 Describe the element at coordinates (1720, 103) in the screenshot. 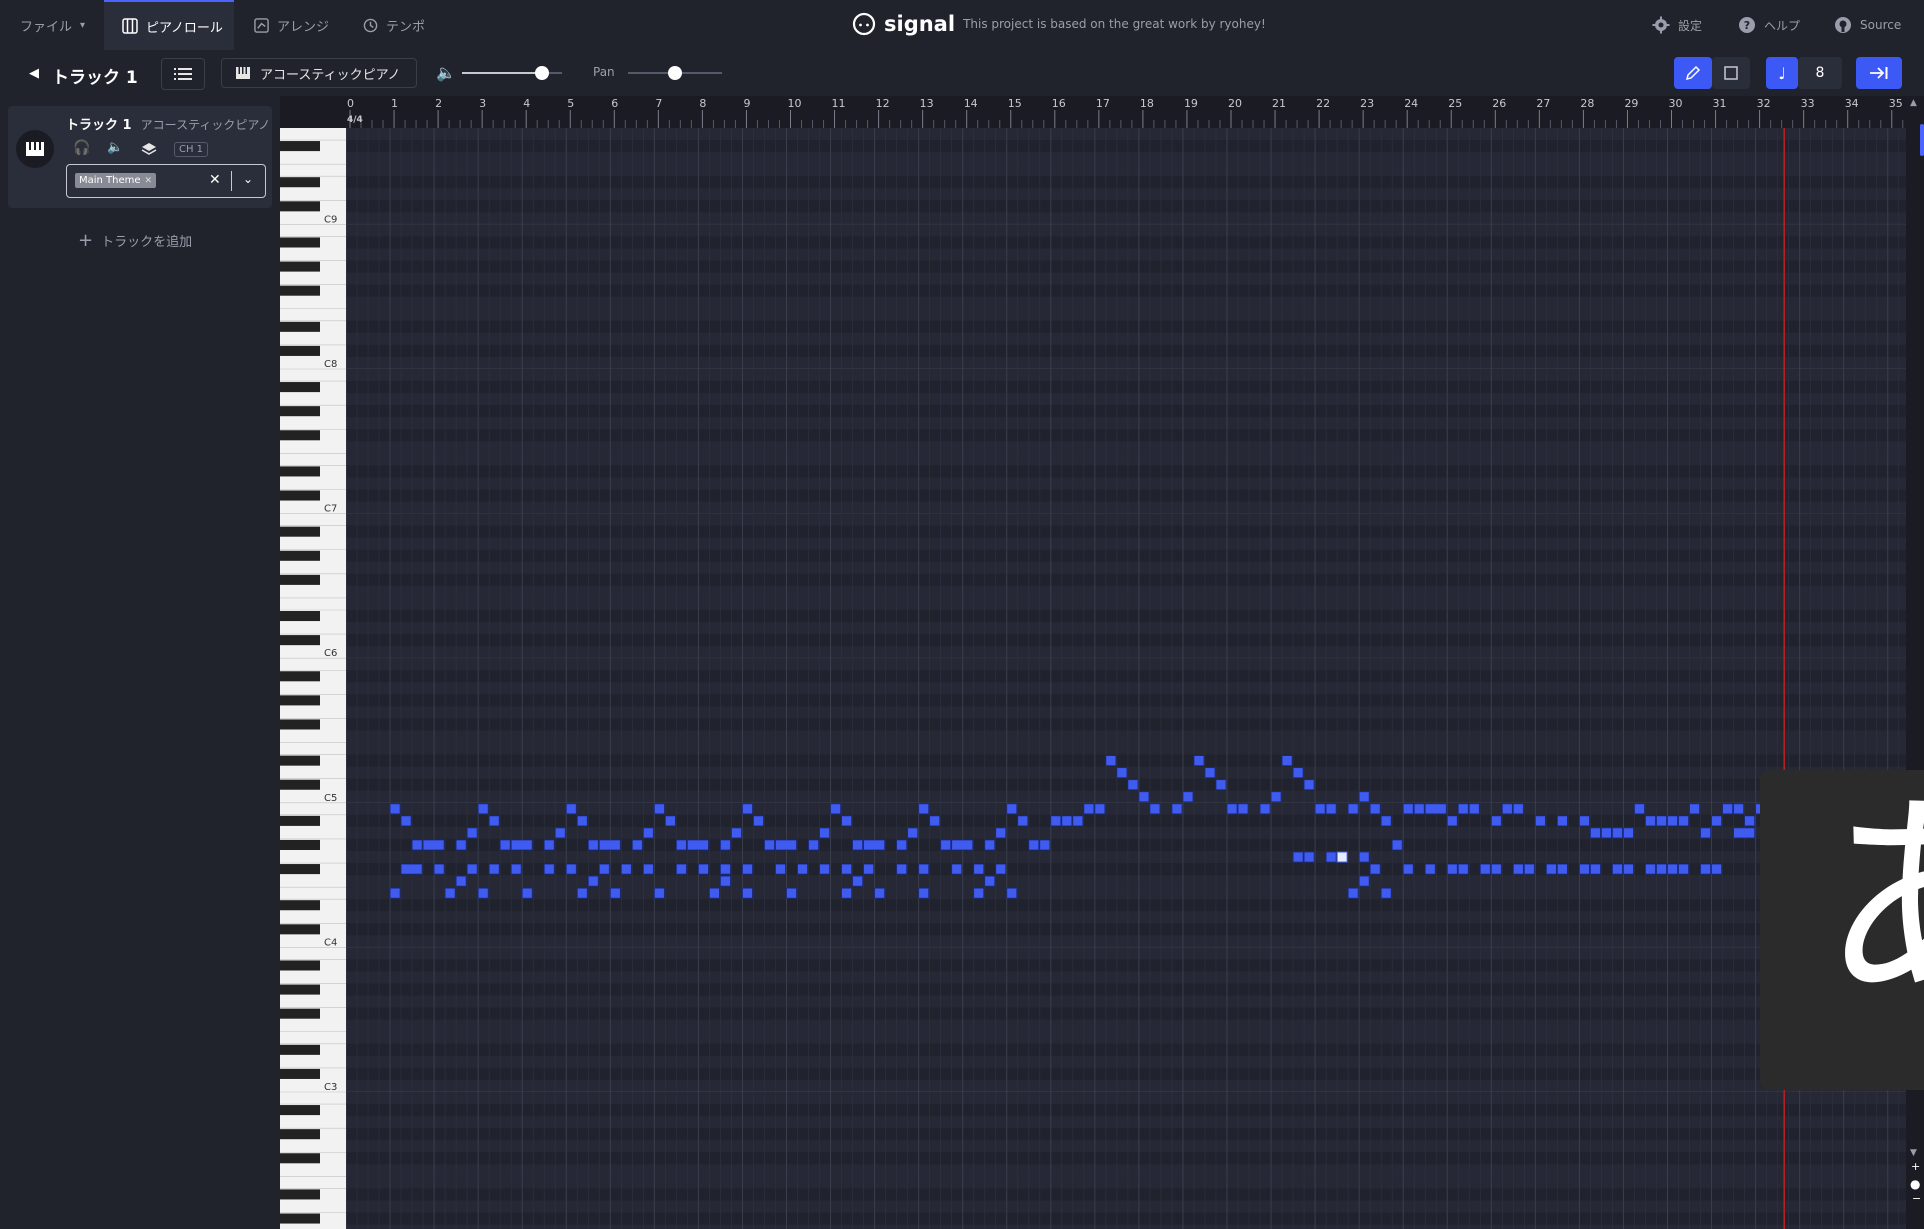

I see `ruler-bar-label: 31` at that location.